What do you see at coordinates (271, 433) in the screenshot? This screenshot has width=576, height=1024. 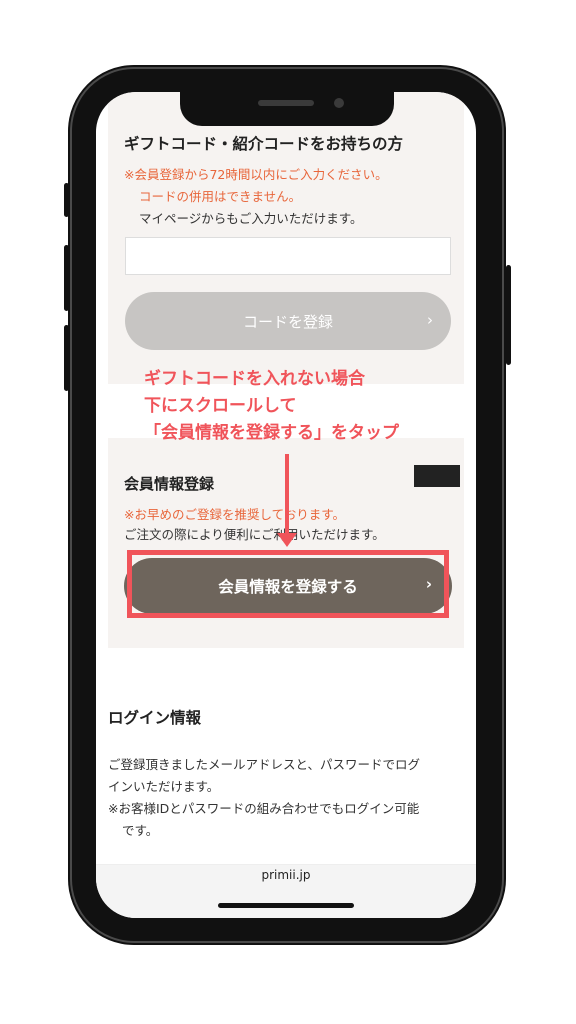 I see `annotation-line-3: 「会員情報を登録する」をタップ` at bounding box center [271, 433].